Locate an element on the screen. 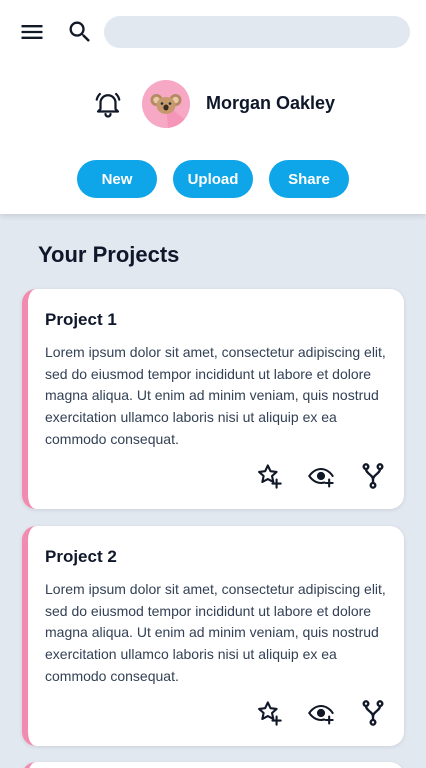 This screenshot has height=768, width=426. search-button is located at coordinates (80, 32).